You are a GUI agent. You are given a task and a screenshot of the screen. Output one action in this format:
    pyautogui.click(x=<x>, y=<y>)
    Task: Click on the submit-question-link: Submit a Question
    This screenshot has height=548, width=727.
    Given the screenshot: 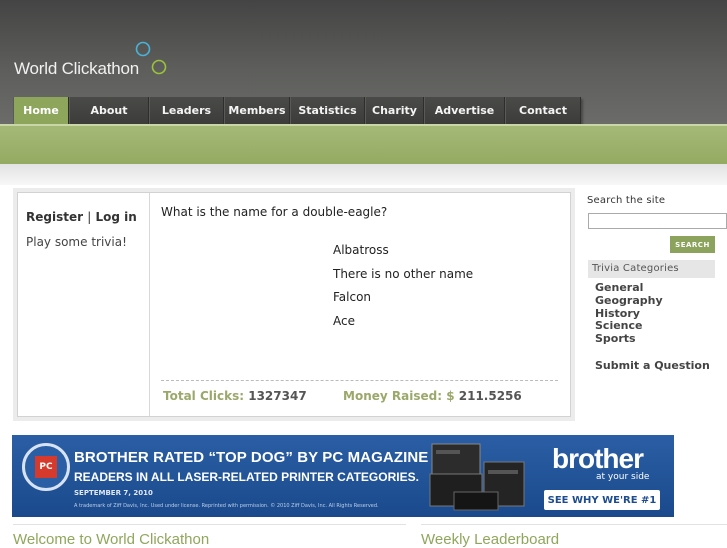 What is the action you would take?
    pyautogui.click(x=652, y=365)
    